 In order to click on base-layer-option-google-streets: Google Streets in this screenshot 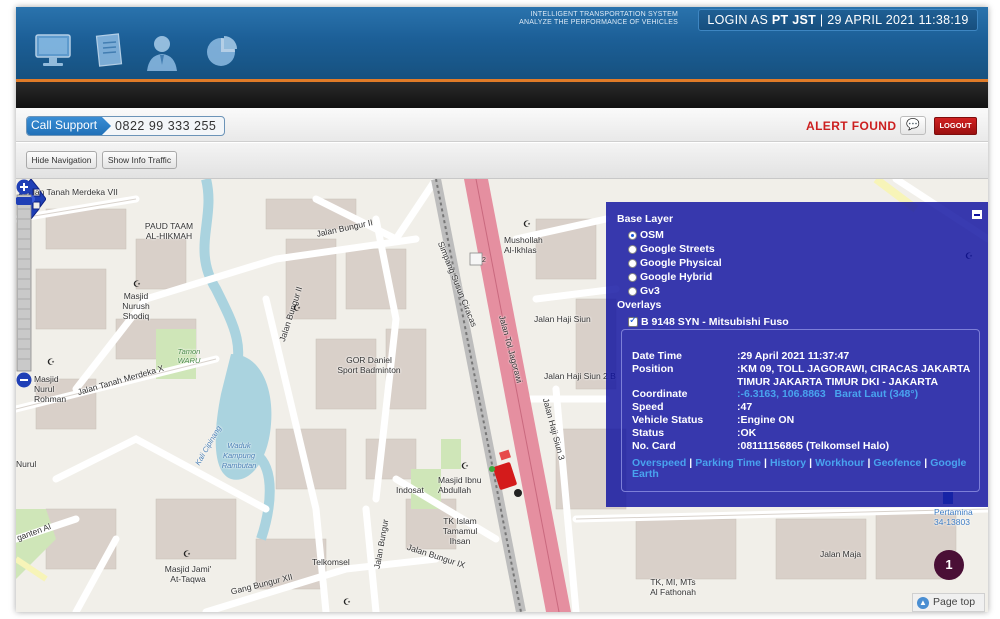, I will do `click(671, 249)`.